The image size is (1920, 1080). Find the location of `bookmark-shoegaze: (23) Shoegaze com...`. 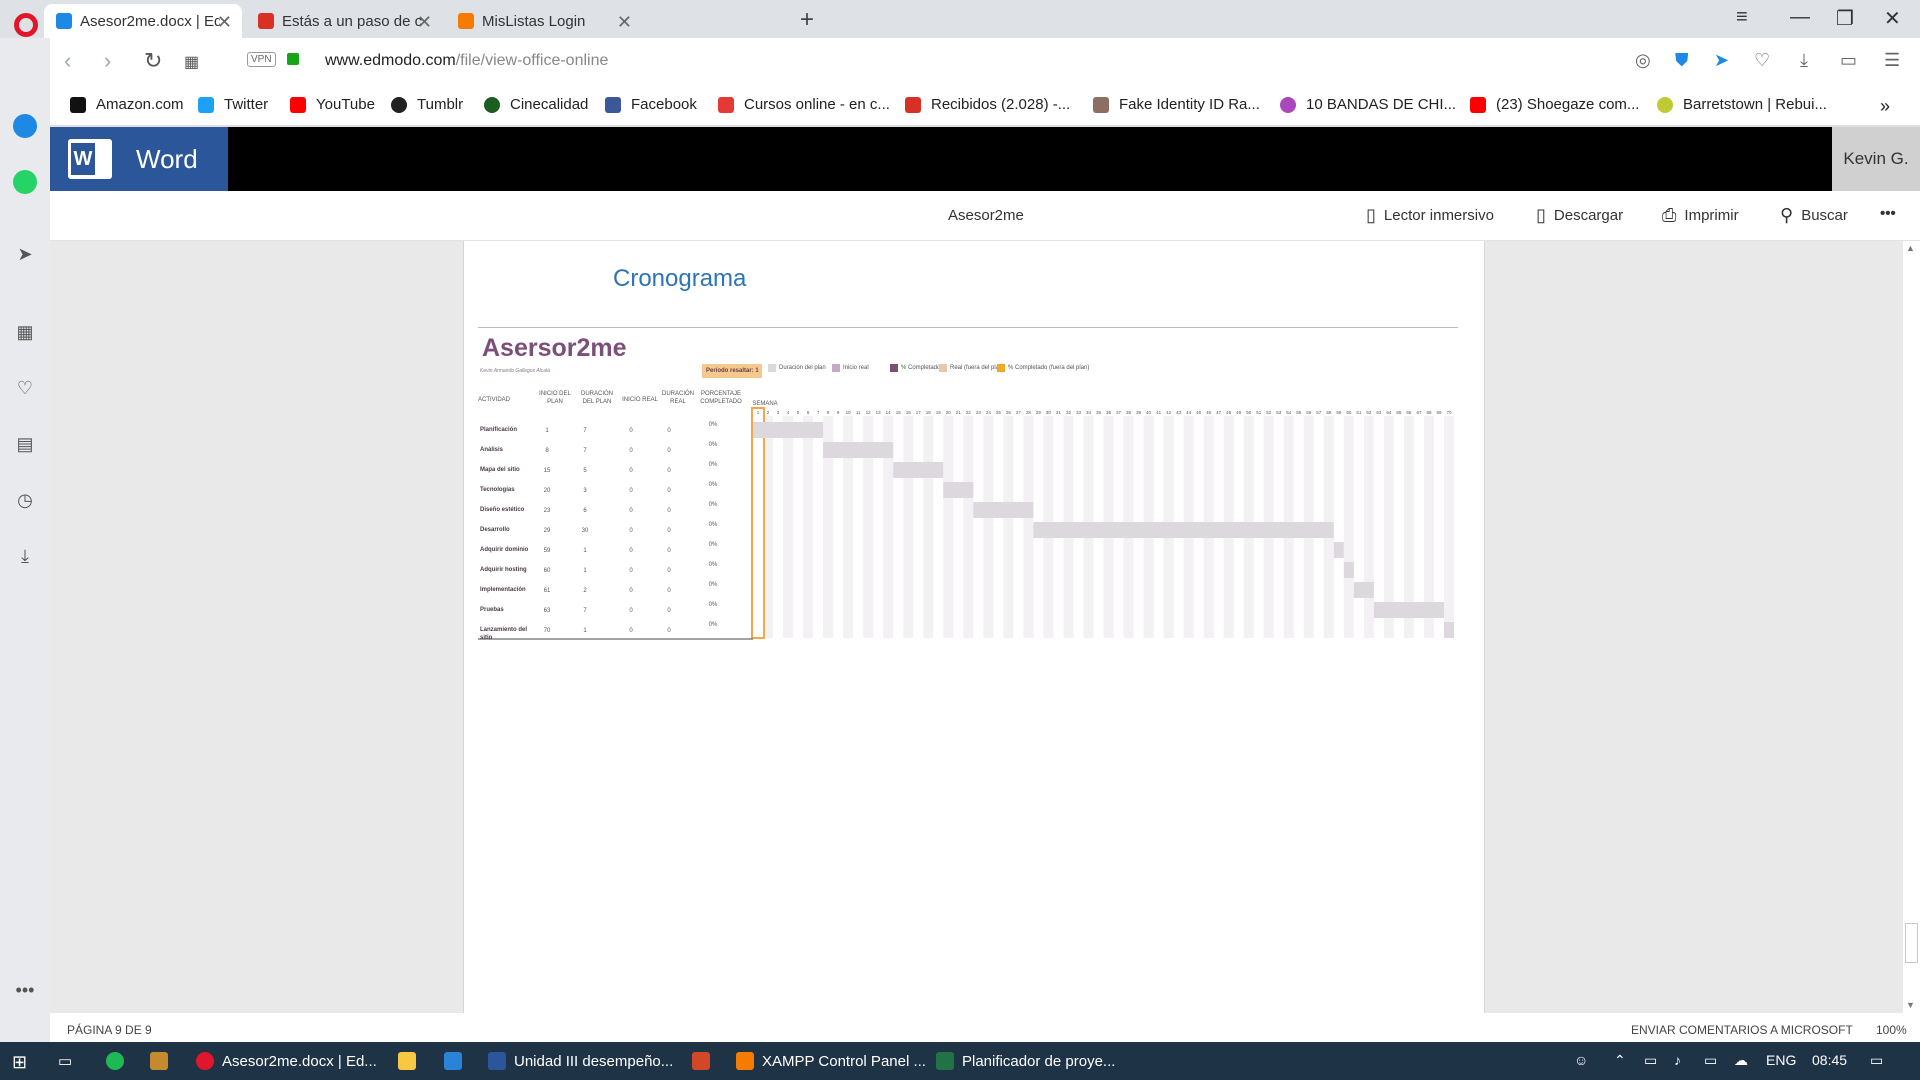

bookmark-shoegaze: (23) Shoegaze com... is located at coordinates (1554, 104).